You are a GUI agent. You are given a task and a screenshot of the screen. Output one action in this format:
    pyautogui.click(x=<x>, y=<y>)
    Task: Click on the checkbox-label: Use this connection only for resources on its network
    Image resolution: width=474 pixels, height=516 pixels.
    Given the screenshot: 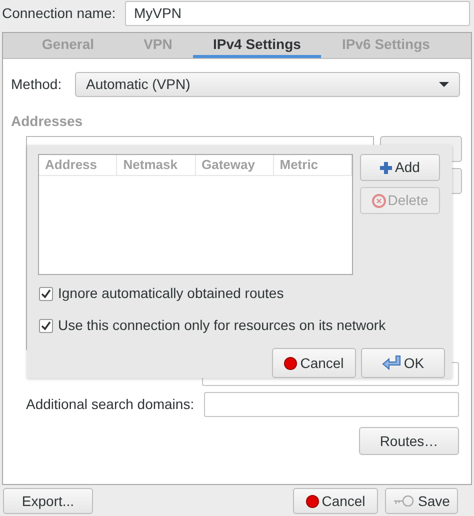 What is the action you would take?
    pyautogui.click(x=222, y=325)
    